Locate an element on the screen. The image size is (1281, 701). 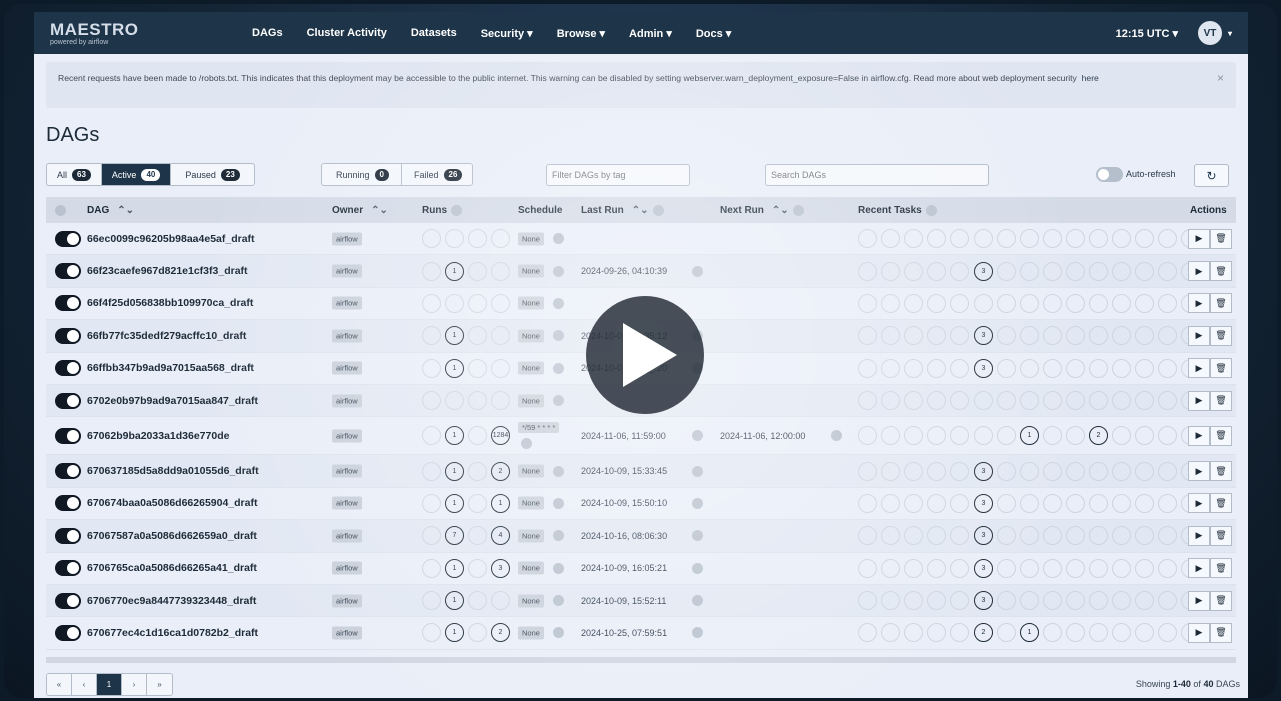
task-status-circle: 2 is located at coordinates (1098, 436).